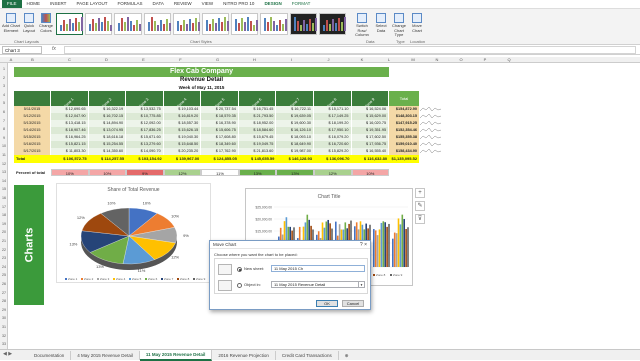 Image resolution: width=640 pixels, height=361 pixels. Describe the element at coordinates (220, 116) in the screenshot. I see `value-cell: $ 18,579.35` at that location.